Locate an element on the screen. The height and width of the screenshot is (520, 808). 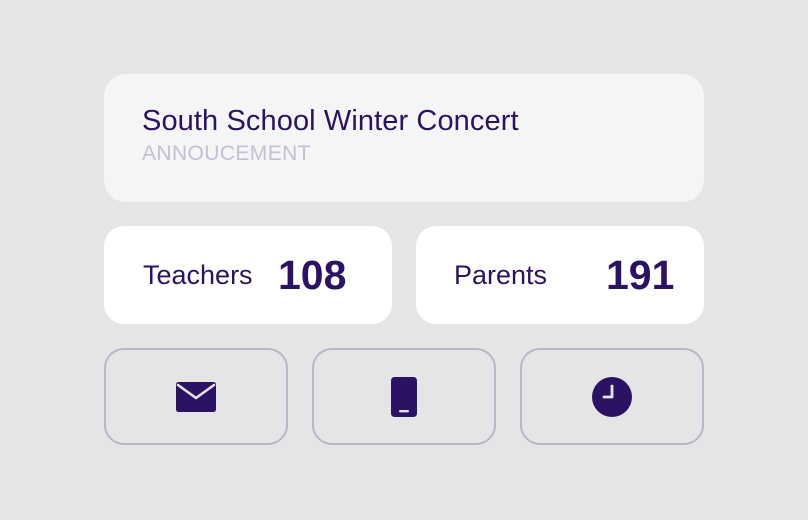
clock-icon is located at coordinates (612, 396).